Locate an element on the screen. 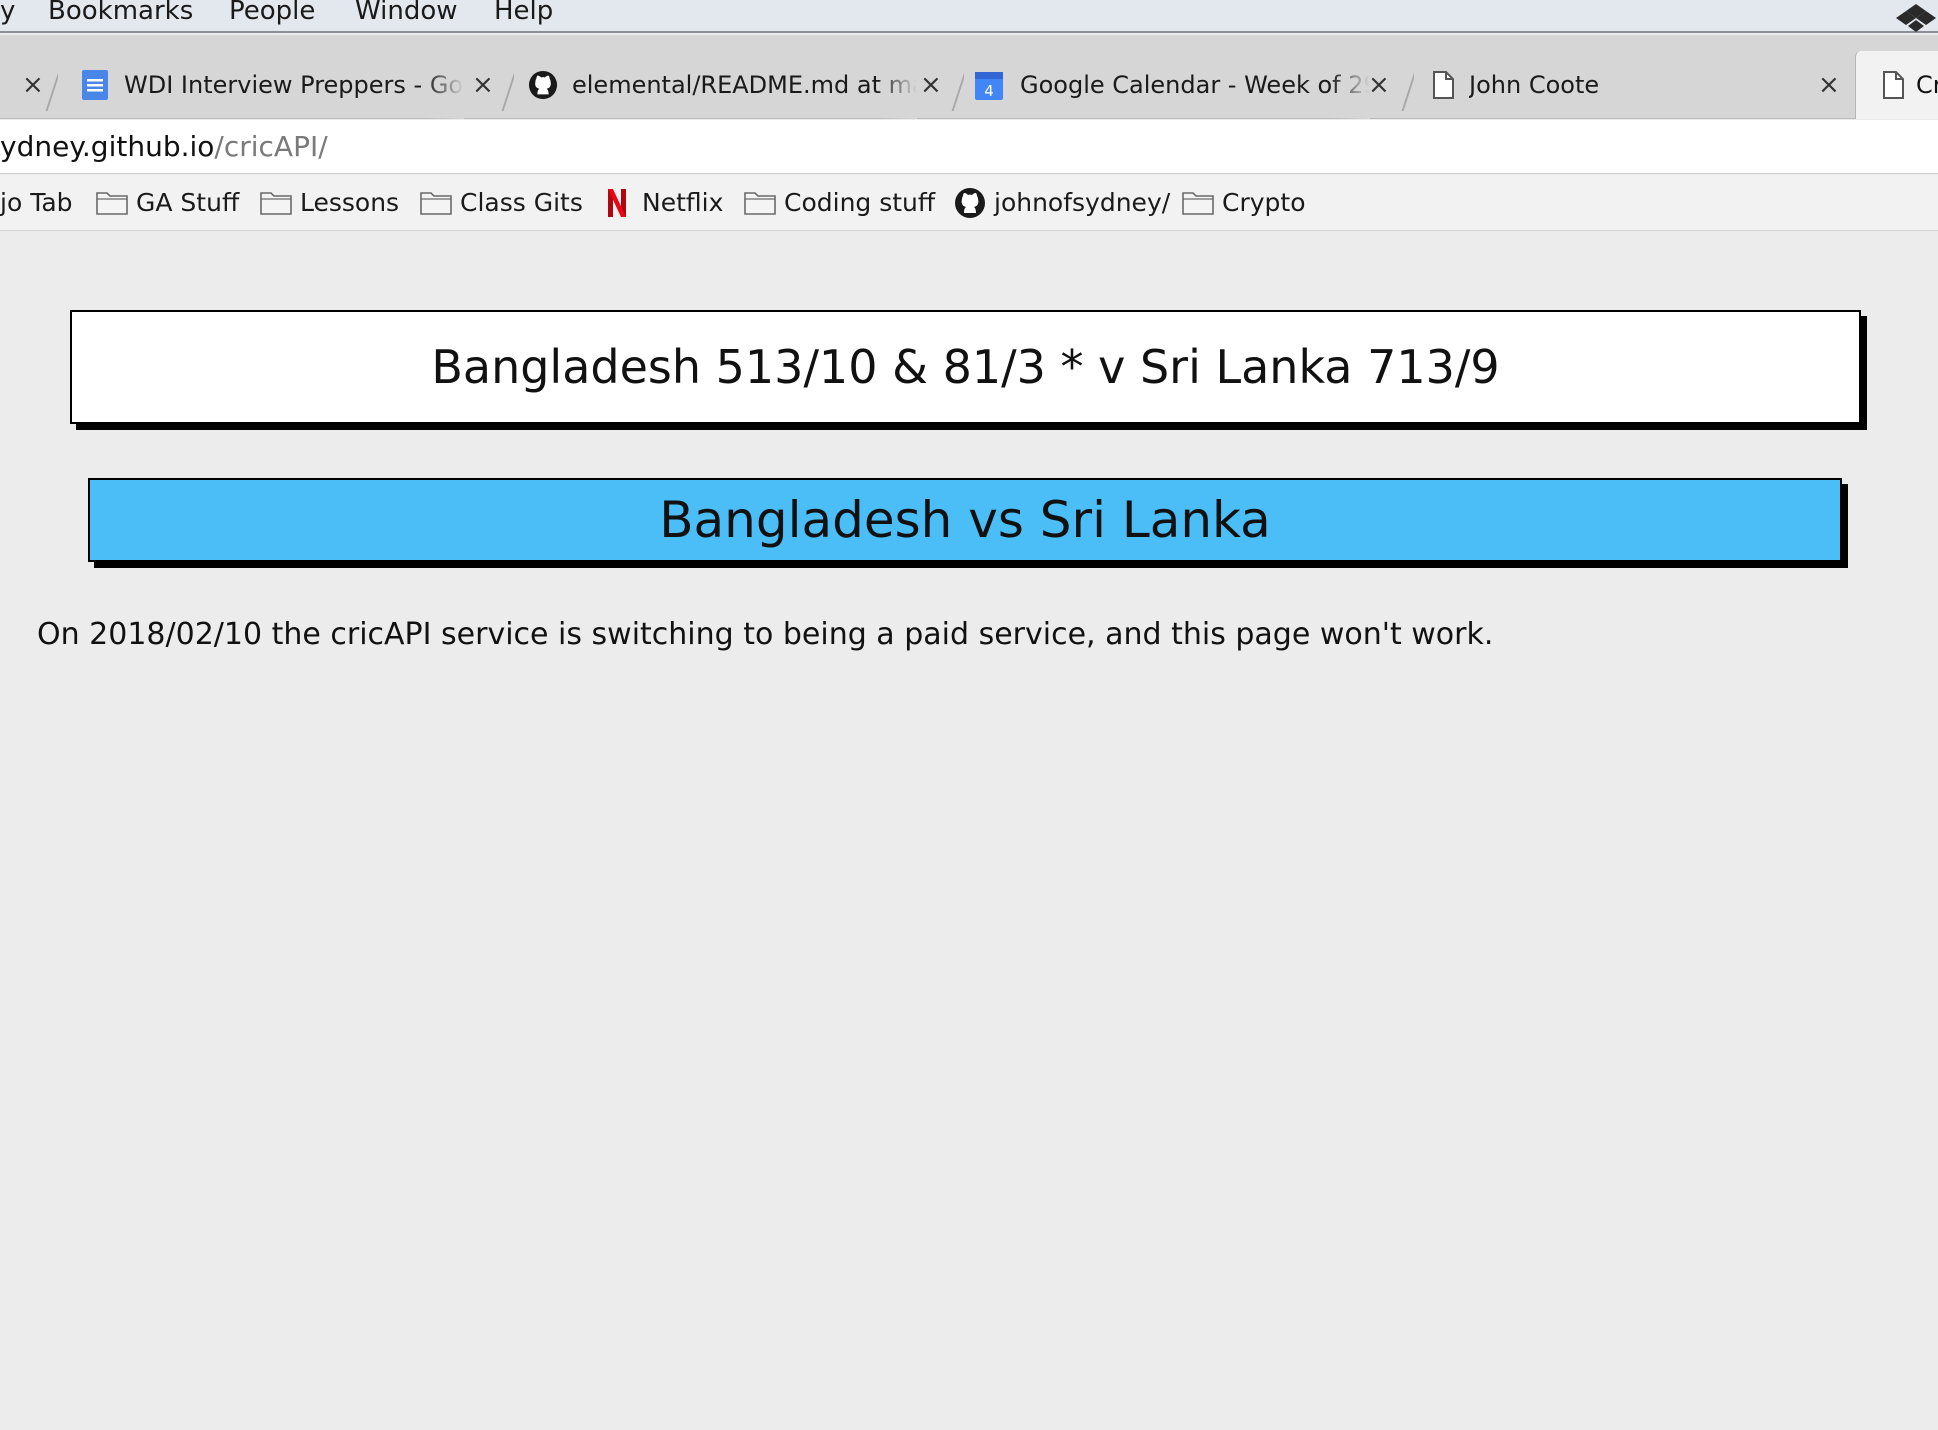  tab-google-calendar: 4 Google Calendar - Week of 29 × is located at coordinates (1189, 85).